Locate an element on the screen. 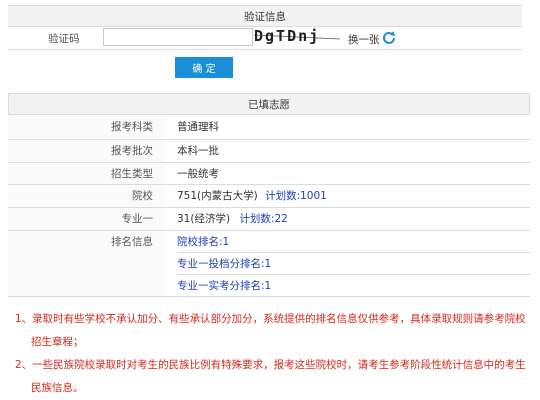 This screenshot has width=540, height=400. row-value: 本科一批 is located at coordinates (198, 151).